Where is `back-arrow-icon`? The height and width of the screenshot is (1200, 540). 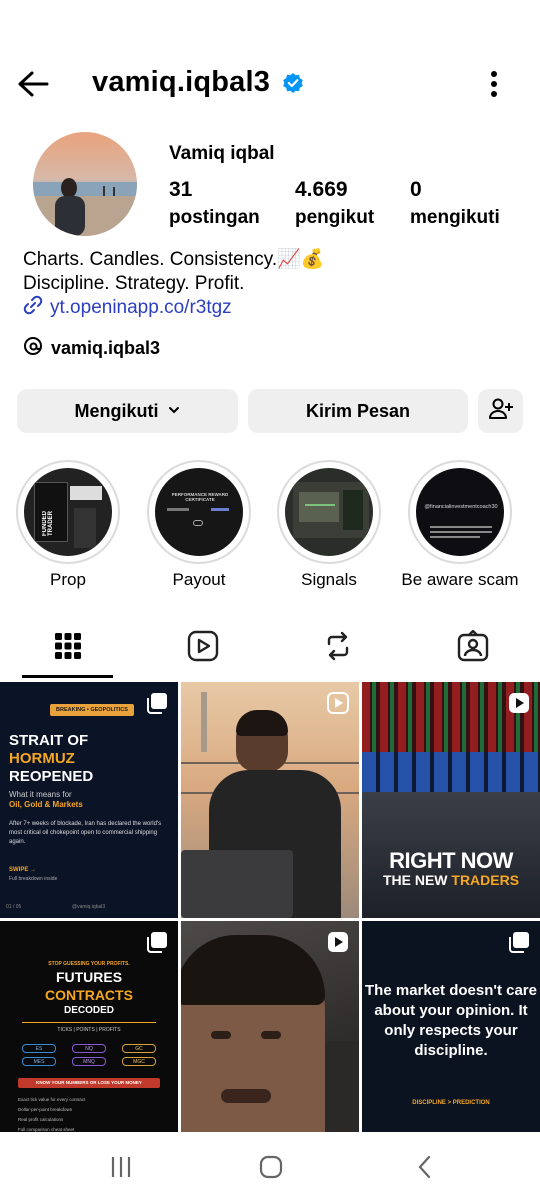 back-arrow-icon is located at coordinates (34, 84).